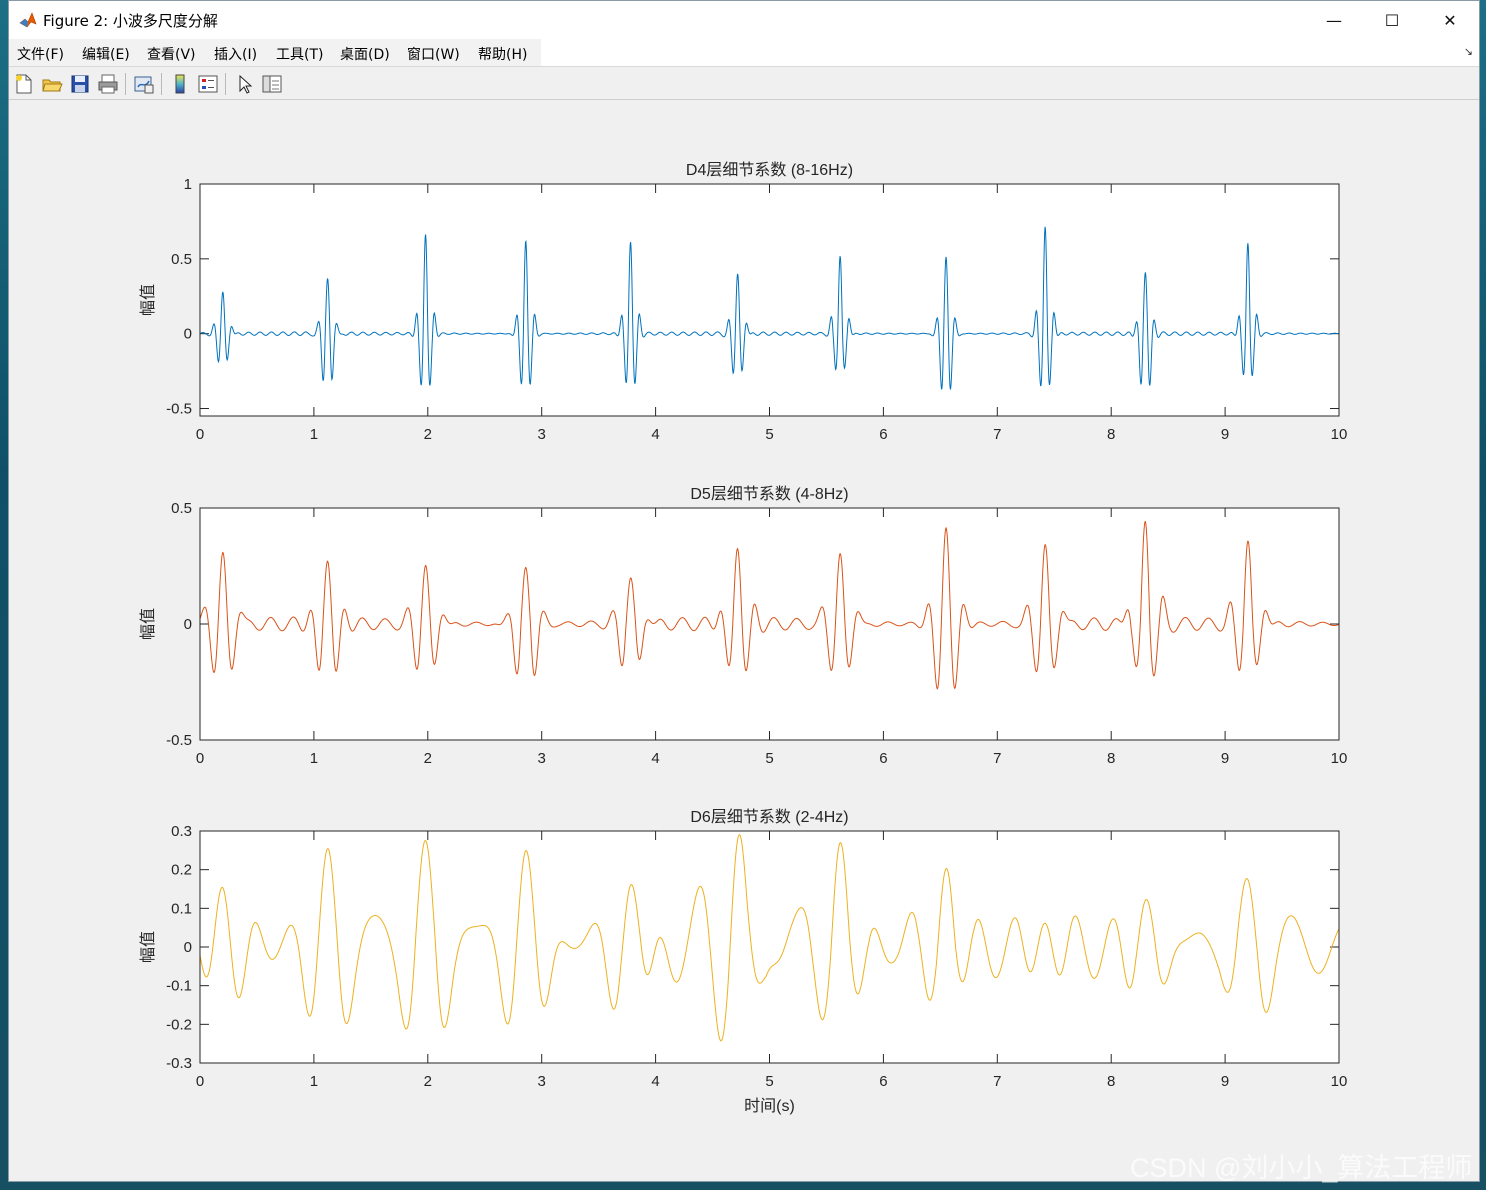 Image resolution: width=1486 pixels, height=1190 pixels. Describe the element at coordinates (1301, 1168) in the screenshot. I see `csdn-watermark: CSDN @刘小小_算法工程师` at that location.